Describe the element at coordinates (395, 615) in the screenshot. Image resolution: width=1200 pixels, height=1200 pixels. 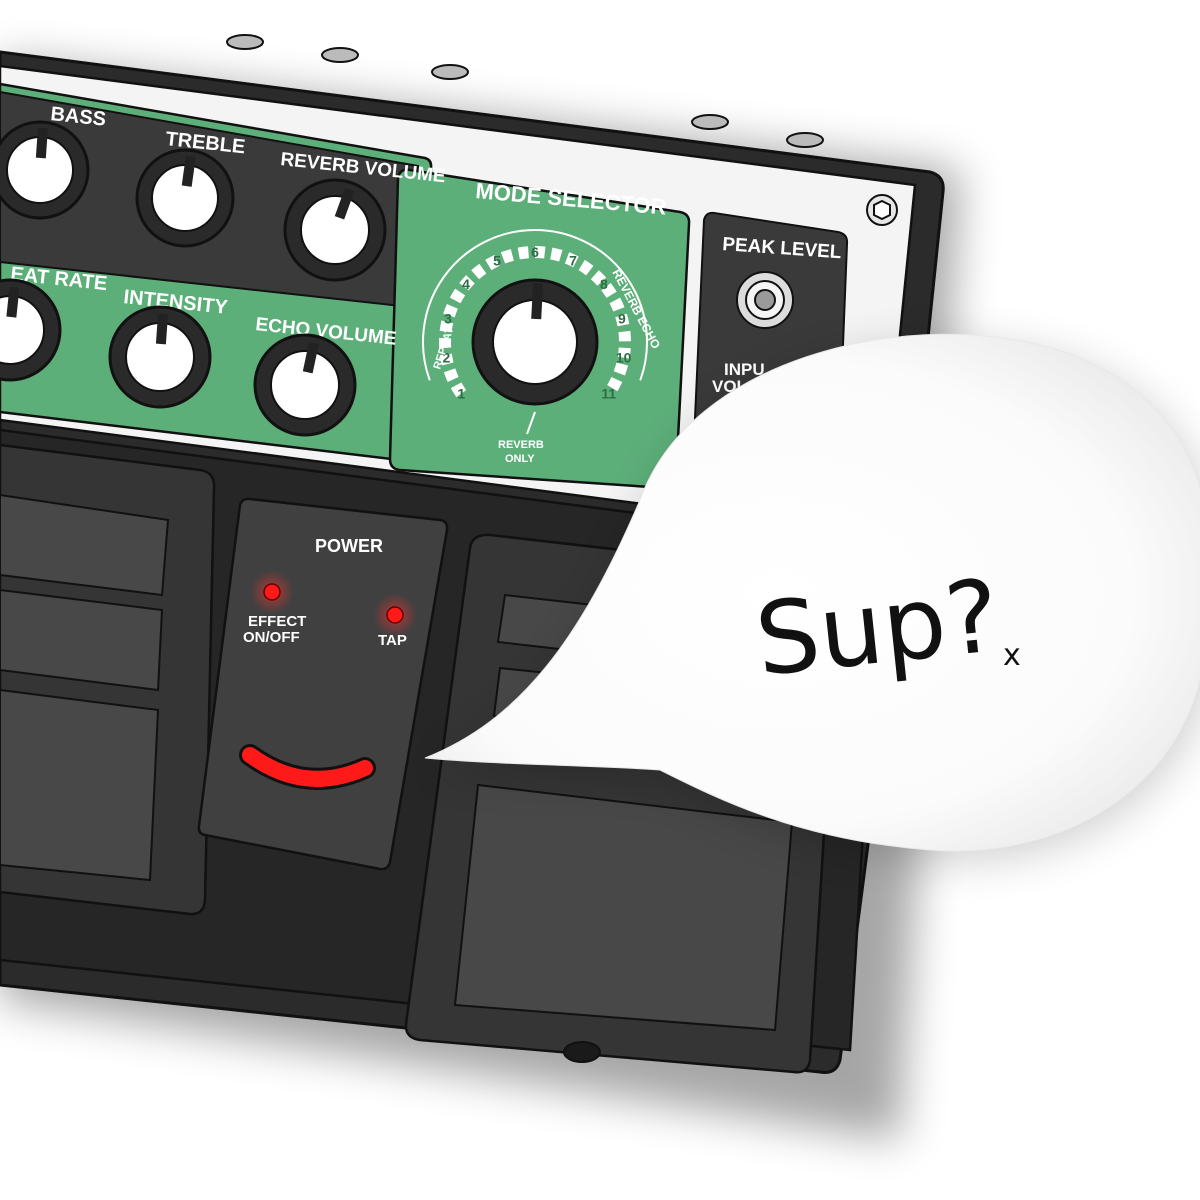
I see `tap-led-icon` at that location.